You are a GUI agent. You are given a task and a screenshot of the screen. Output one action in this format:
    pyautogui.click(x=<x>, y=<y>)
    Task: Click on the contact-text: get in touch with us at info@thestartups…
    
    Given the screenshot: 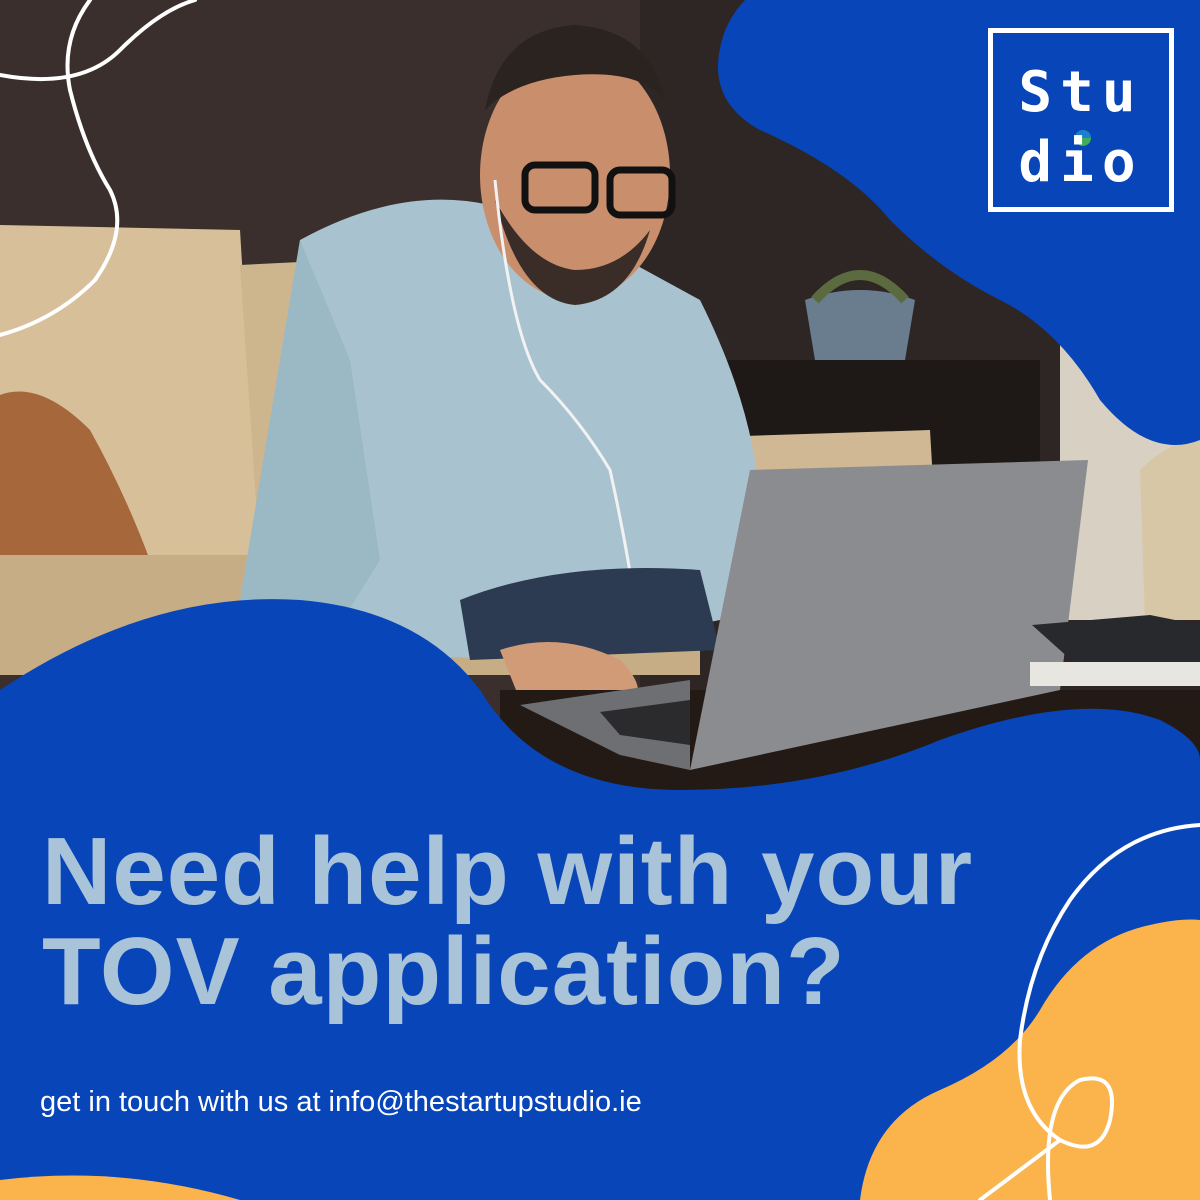 What is the action you would take?
    pyautogui.click(x=341, y=1102)
    